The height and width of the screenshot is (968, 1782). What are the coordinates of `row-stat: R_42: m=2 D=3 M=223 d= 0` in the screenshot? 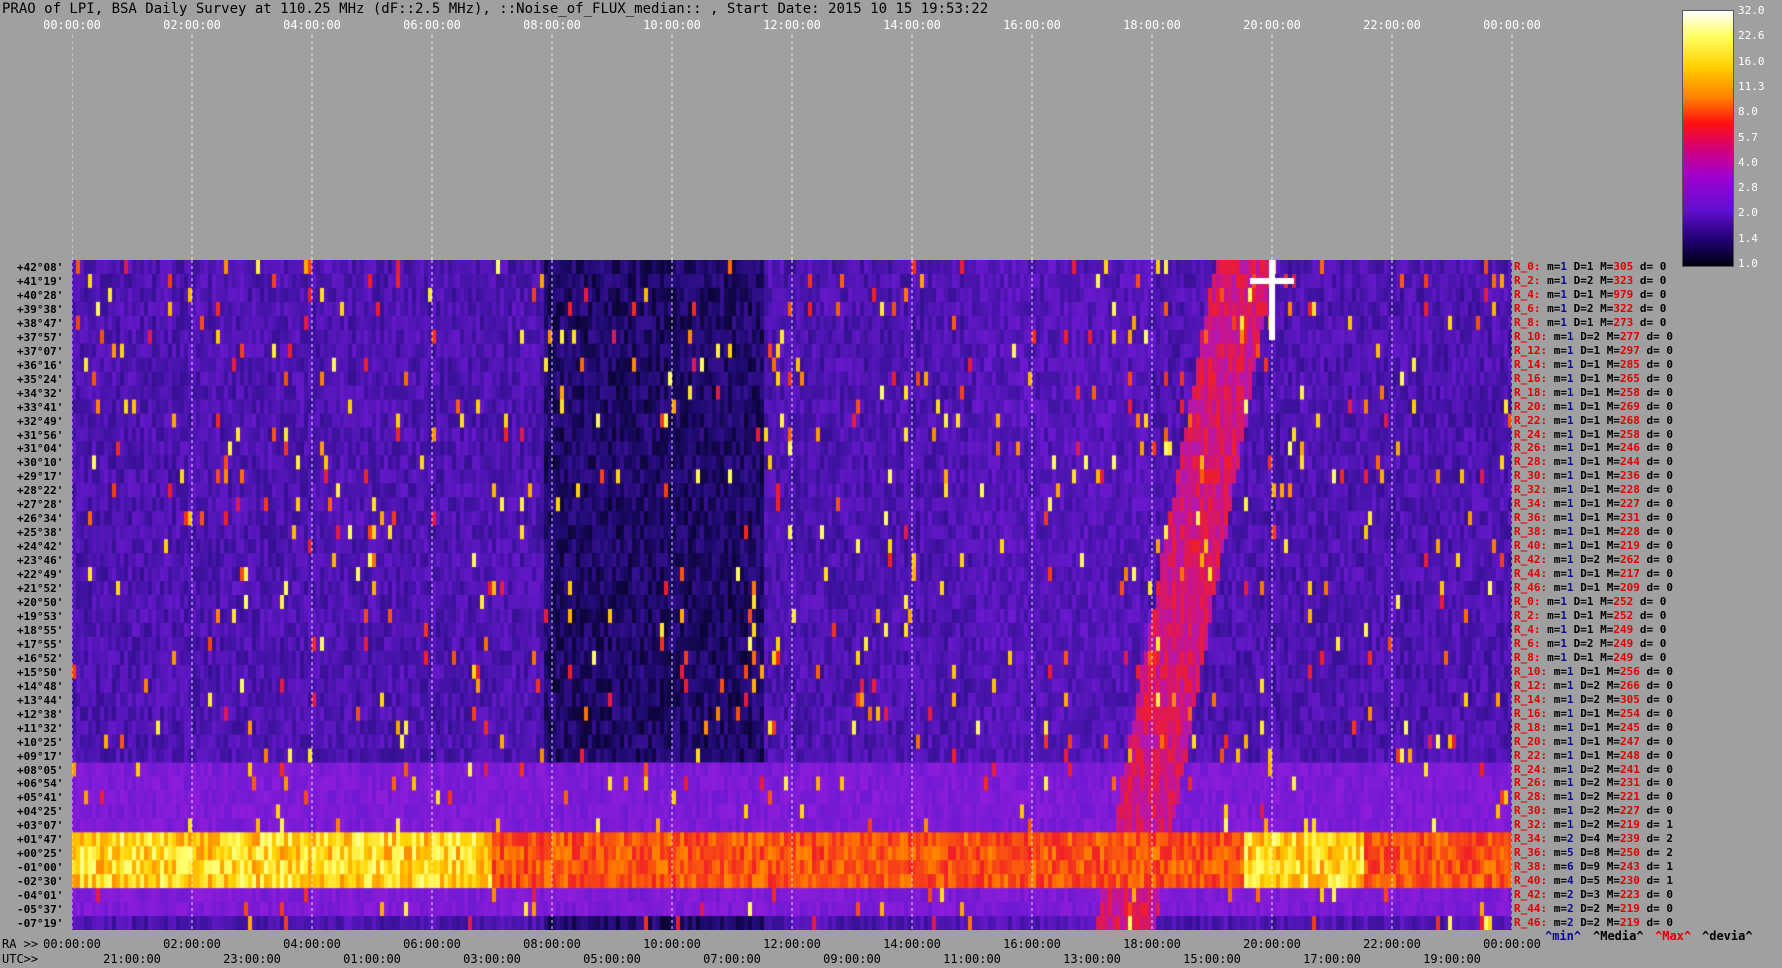 It's located at (1593, 895).